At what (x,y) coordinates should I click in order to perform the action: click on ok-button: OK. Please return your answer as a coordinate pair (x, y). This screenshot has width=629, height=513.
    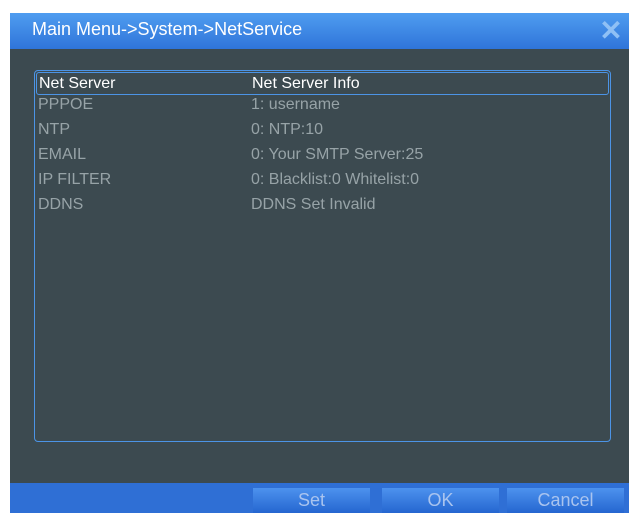
    Looking at the image, I should click on (440, 500).